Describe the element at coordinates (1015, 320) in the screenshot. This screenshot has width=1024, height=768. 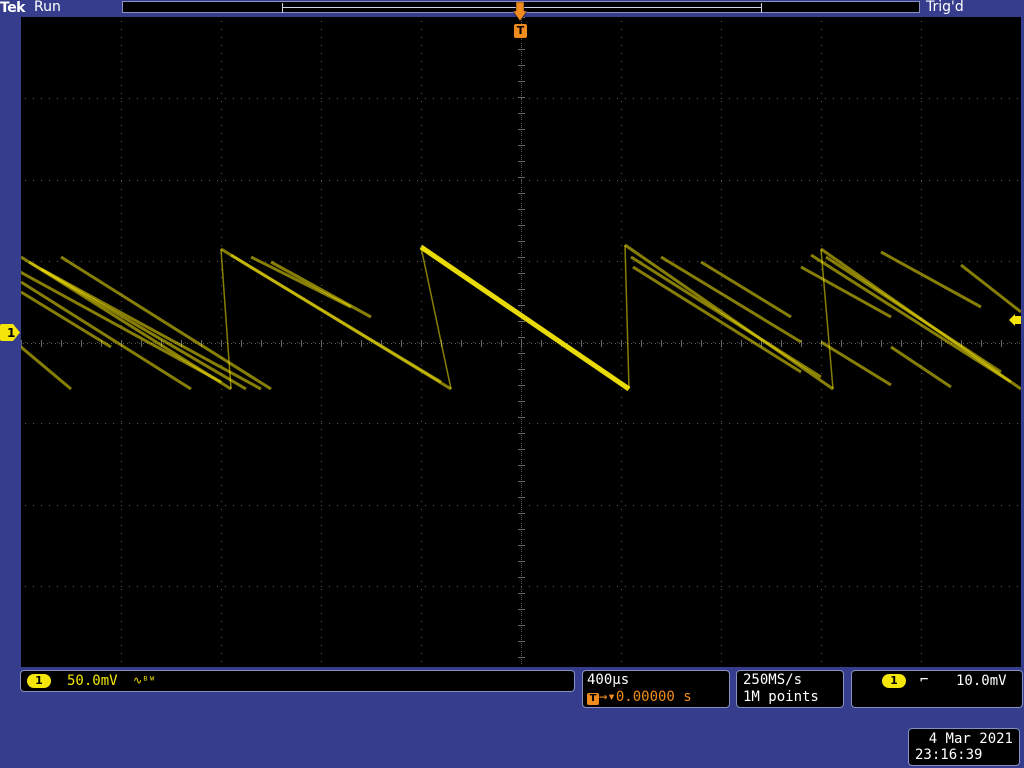
I see `trigger-level-icon` at that location.